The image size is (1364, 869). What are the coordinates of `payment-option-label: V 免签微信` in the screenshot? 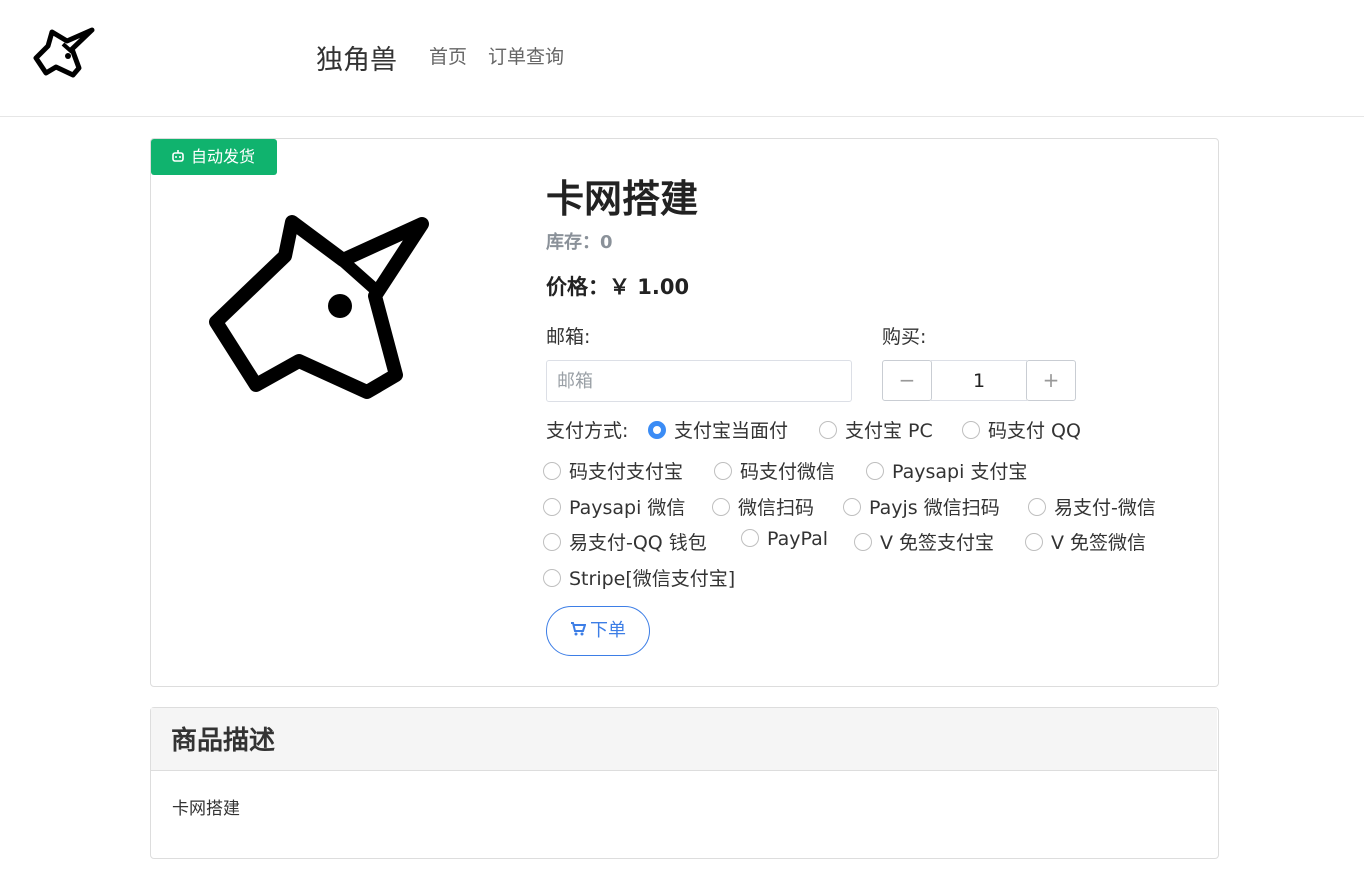 It's located at (1099, 543).